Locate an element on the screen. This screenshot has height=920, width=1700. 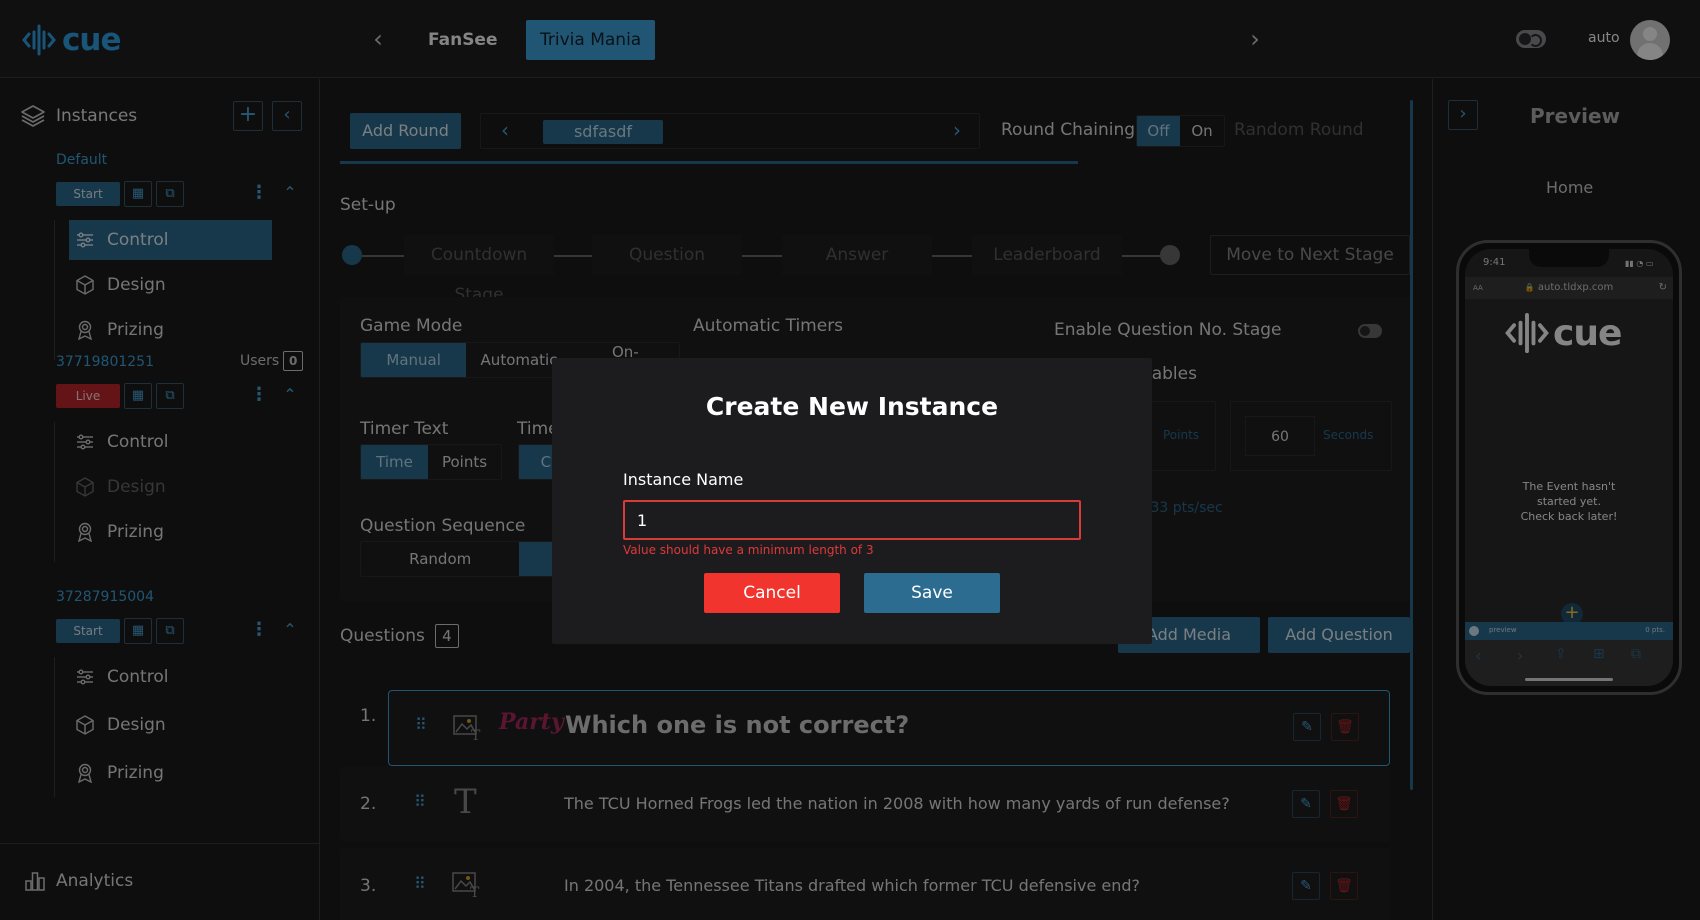
modal-title: Create New Instance is located at coordinates (852, 406).